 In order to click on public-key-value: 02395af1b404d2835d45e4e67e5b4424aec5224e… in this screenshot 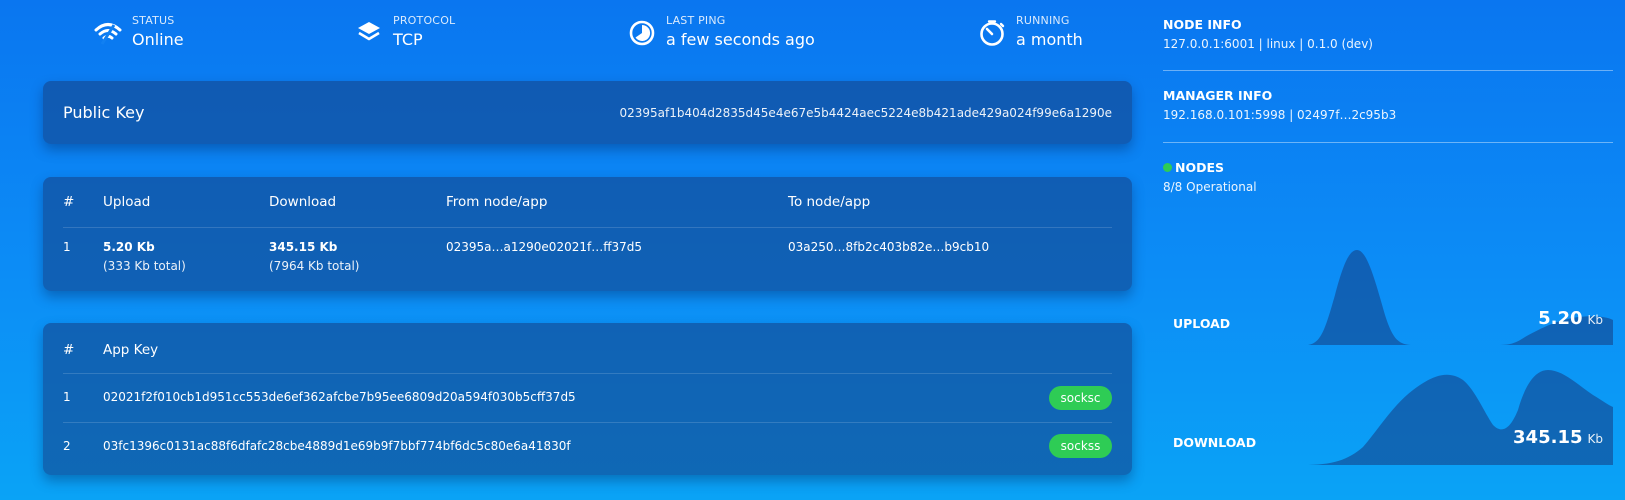, I will do `click(865, 113)`.